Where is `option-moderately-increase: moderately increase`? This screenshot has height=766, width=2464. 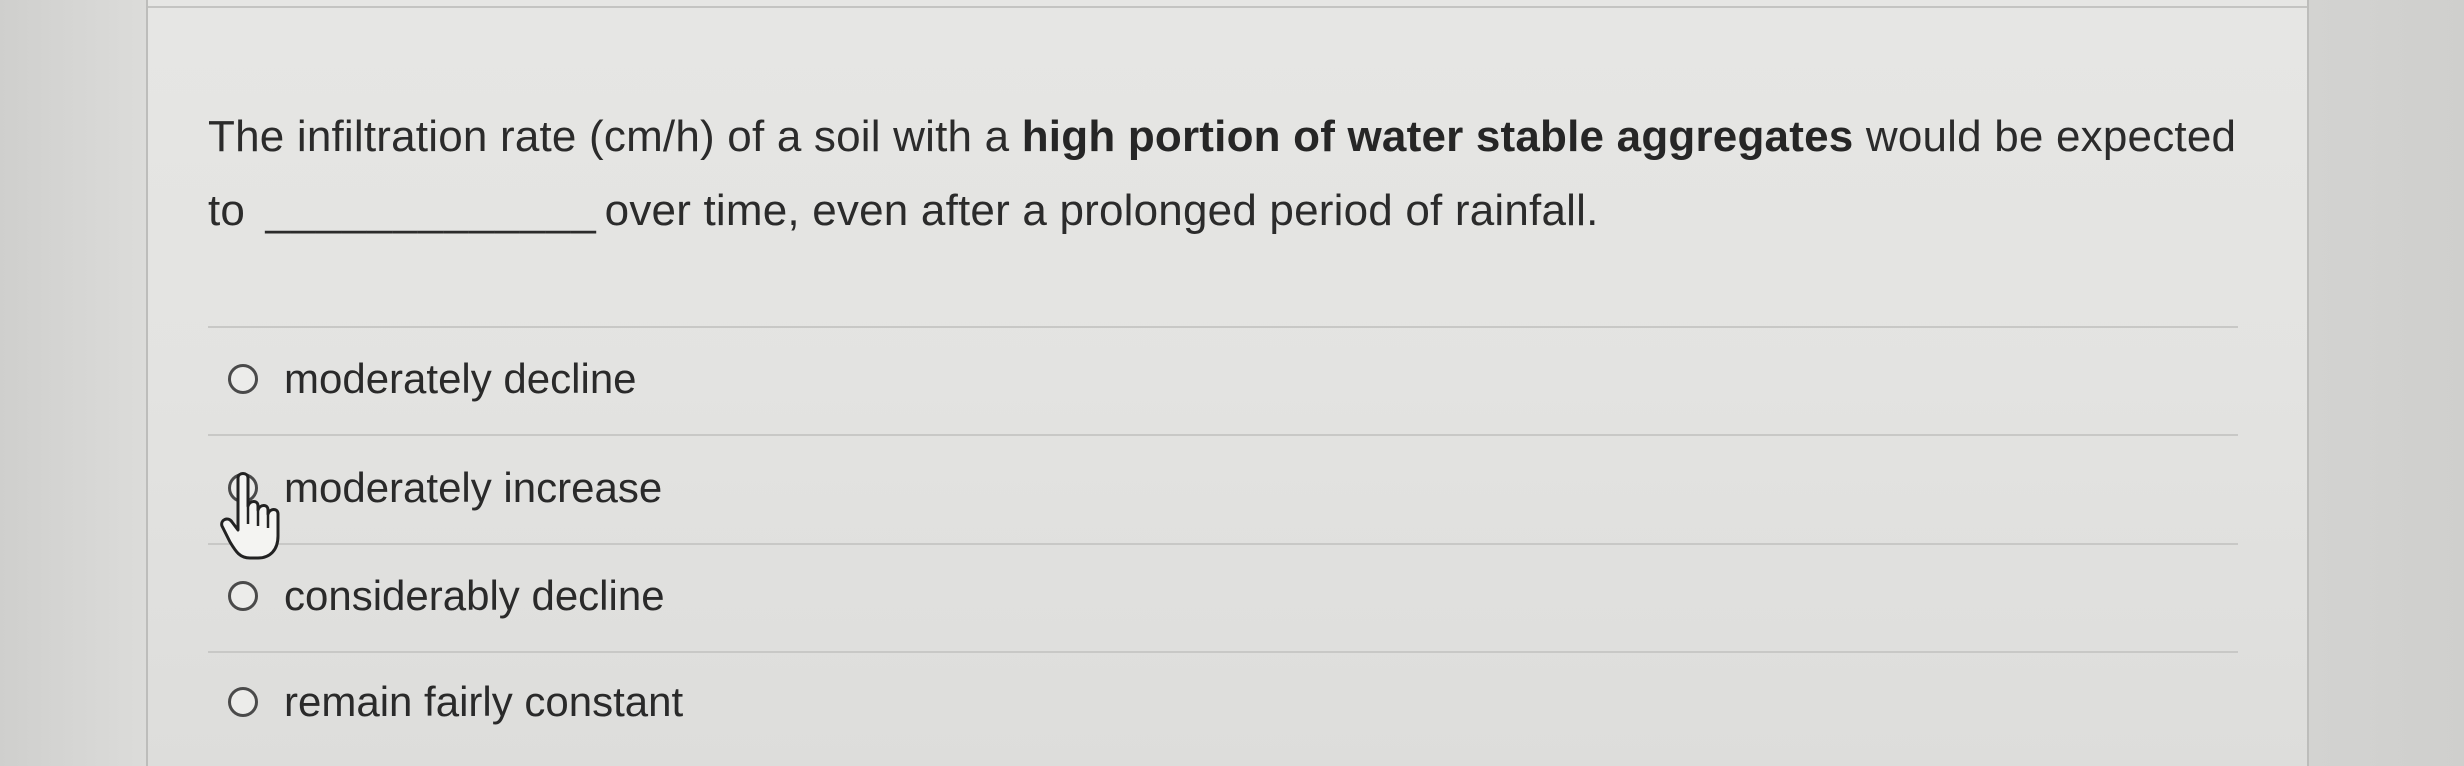 option-moderately-increase: moderately increase is located at coordinates (445, 488).